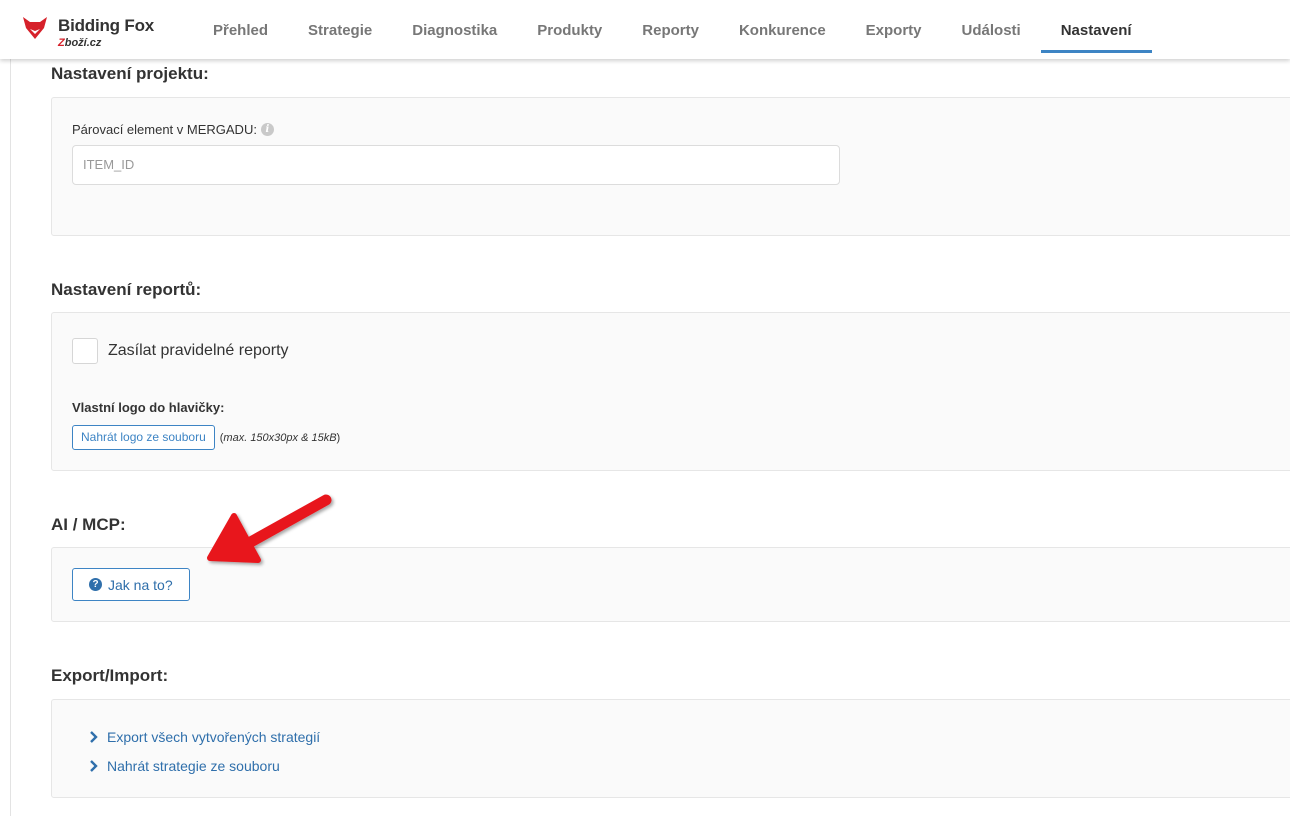 The height and width of the screenshot is (816, 1290). Describe the element at coordinates (173, 129) in the screenshot. I see `pairing-element-label: Párovací element v MERGADU: i` at that location.